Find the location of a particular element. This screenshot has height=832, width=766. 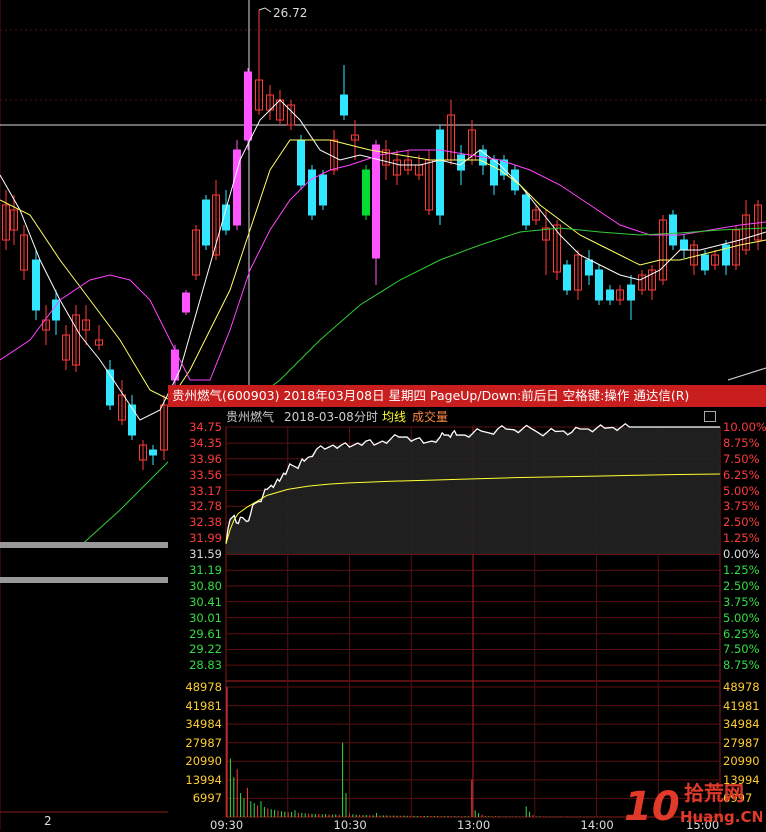

price-tick-label: 31.99 is located at coordinates (205, 538).